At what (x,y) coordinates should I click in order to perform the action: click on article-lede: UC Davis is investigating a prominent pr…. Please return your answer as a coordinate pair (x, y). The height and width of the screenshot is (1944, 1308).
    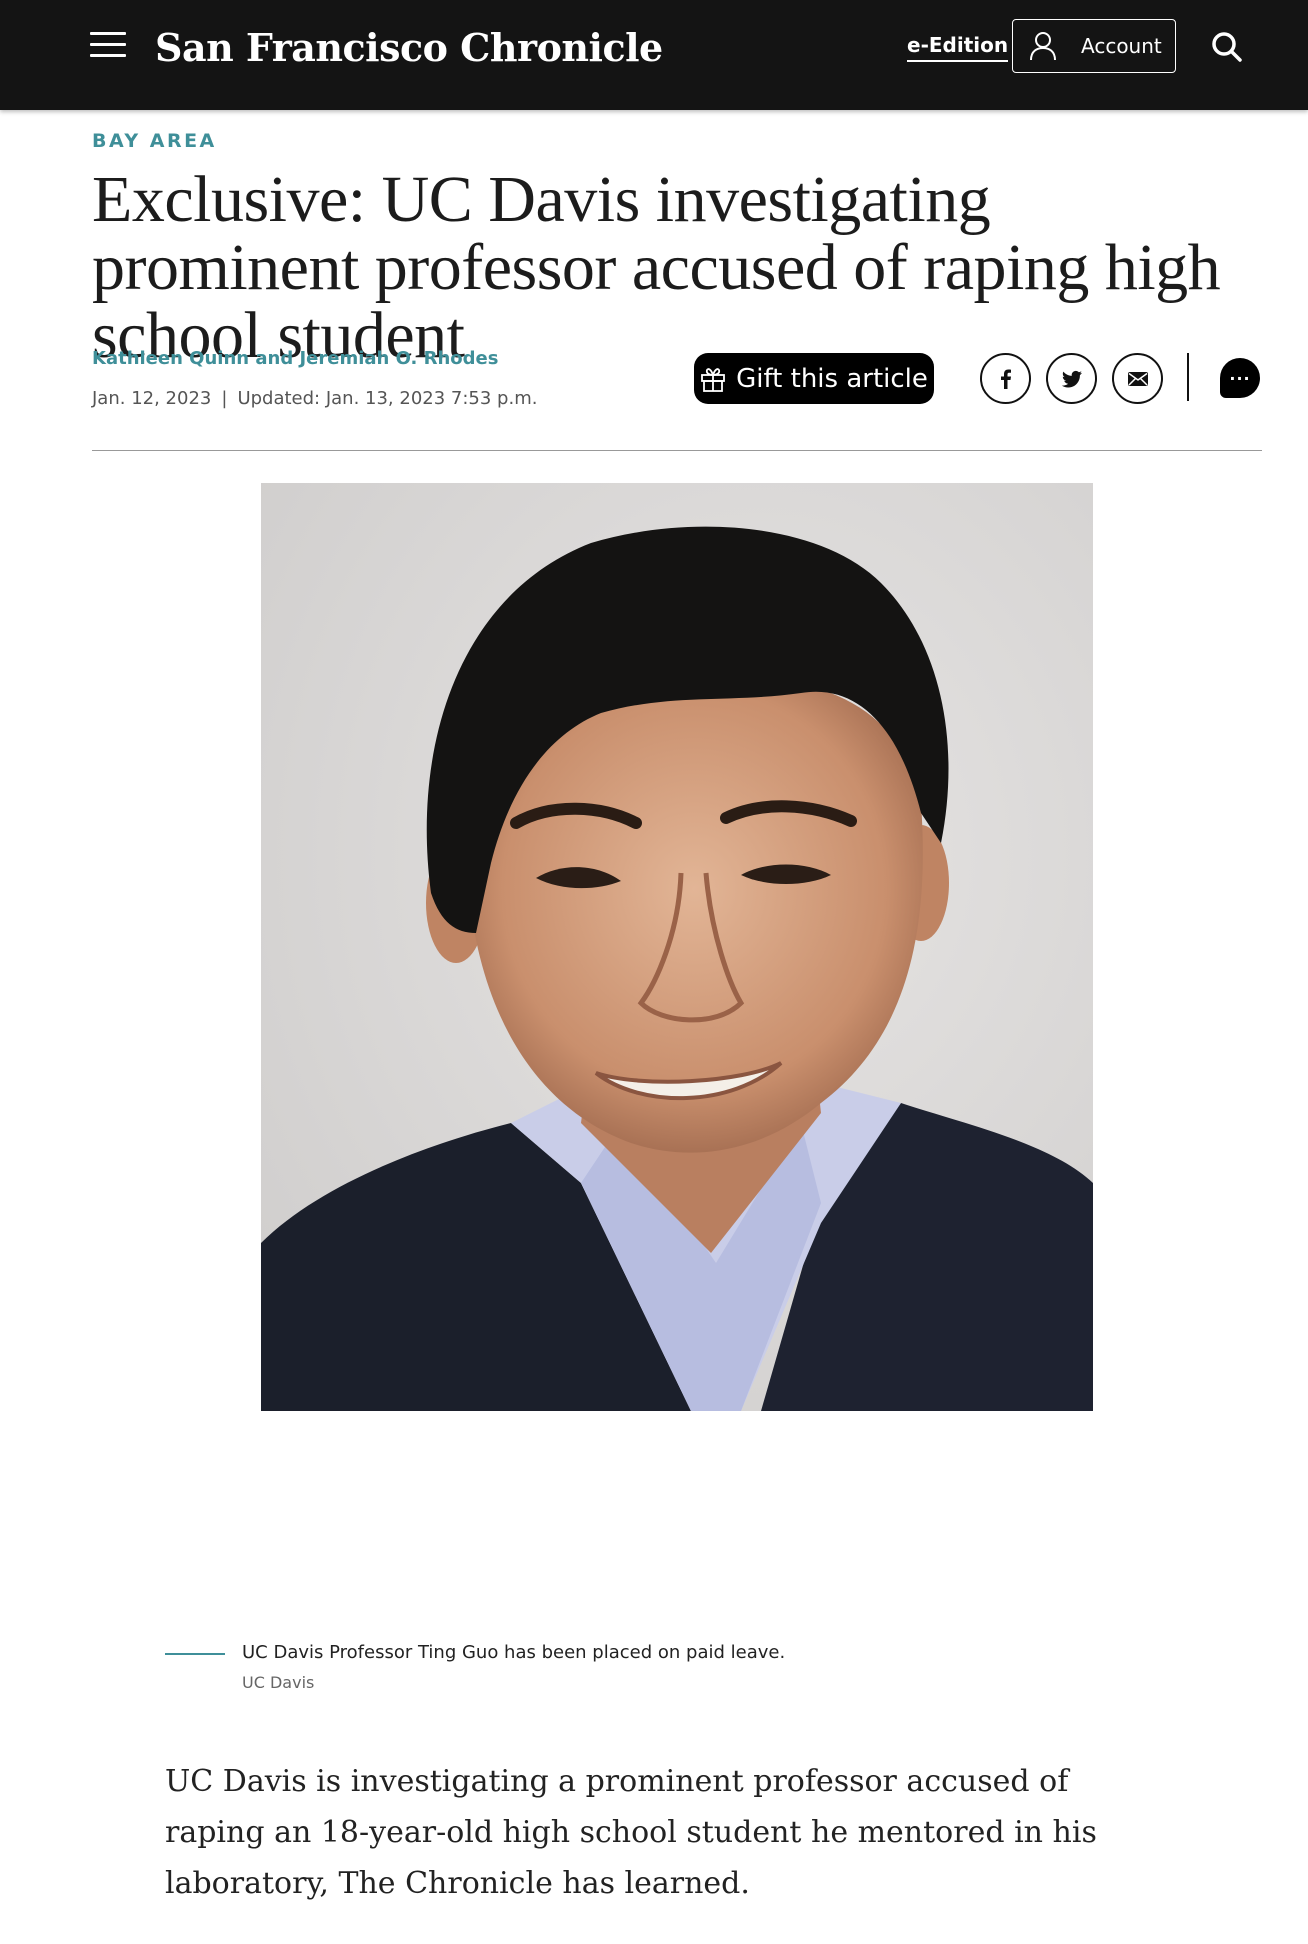
    Looking at the image, I should click on (631, 1832).